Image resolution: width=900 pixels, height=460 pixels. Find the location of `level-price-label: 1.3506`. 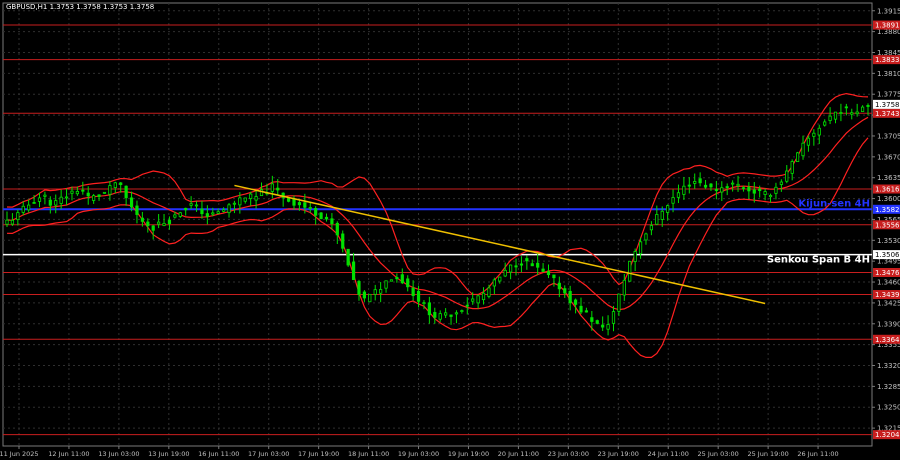

level-price-label: 1.3506 is located at coordinates (887, 255).